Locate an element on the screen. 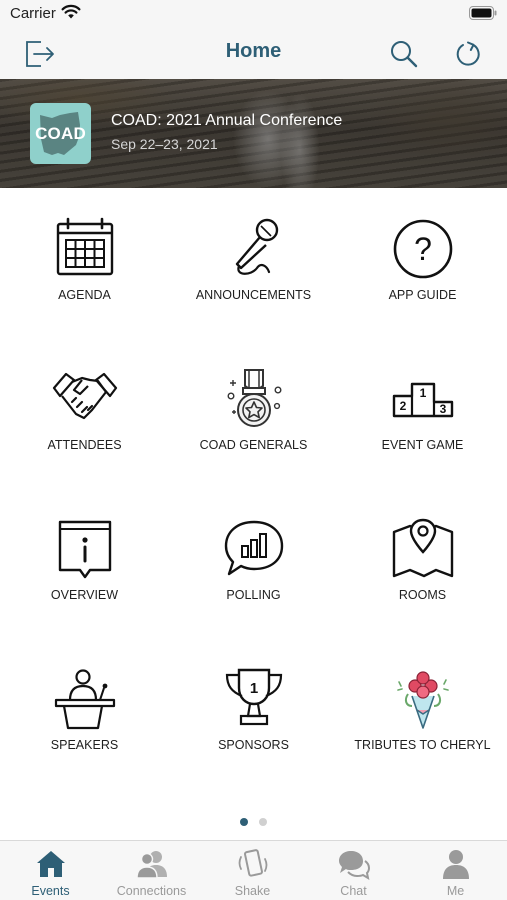 This screenshot has width=507, height=900. search-button is located at coordinates (404, 54).